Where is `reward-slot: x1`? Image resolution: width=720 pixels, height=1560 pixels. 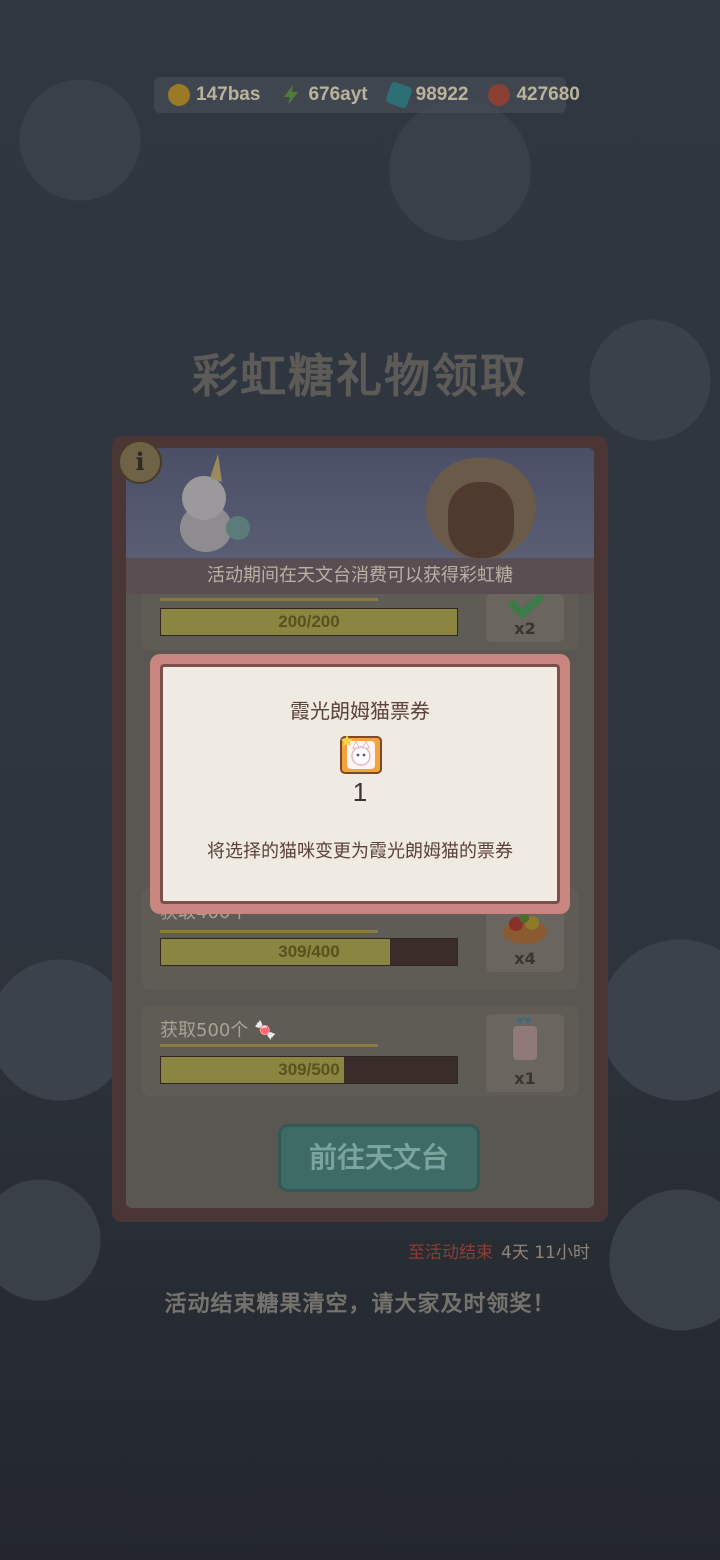
reward-slot: x1 is located at coordinates (525, 1053).